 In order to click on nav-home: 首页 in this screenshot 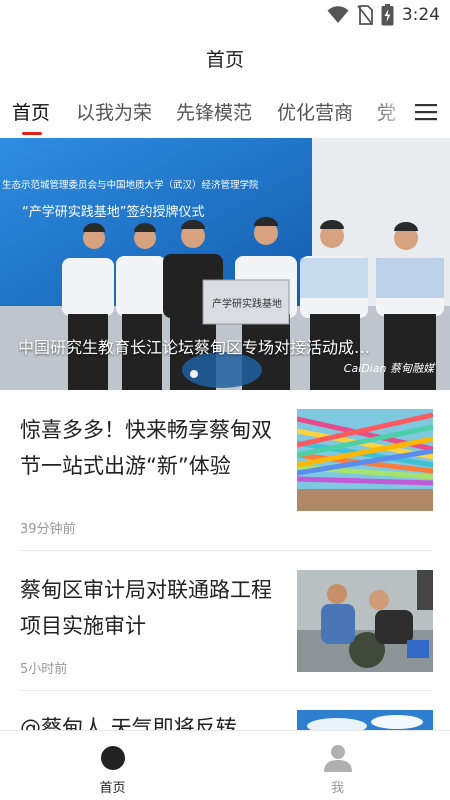, I will do `click(112, 765)`.